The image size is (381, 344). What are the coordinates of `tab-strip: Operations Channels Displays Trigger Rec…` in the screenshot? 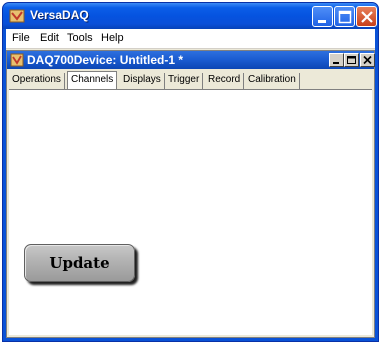 It's located at (190, 80).